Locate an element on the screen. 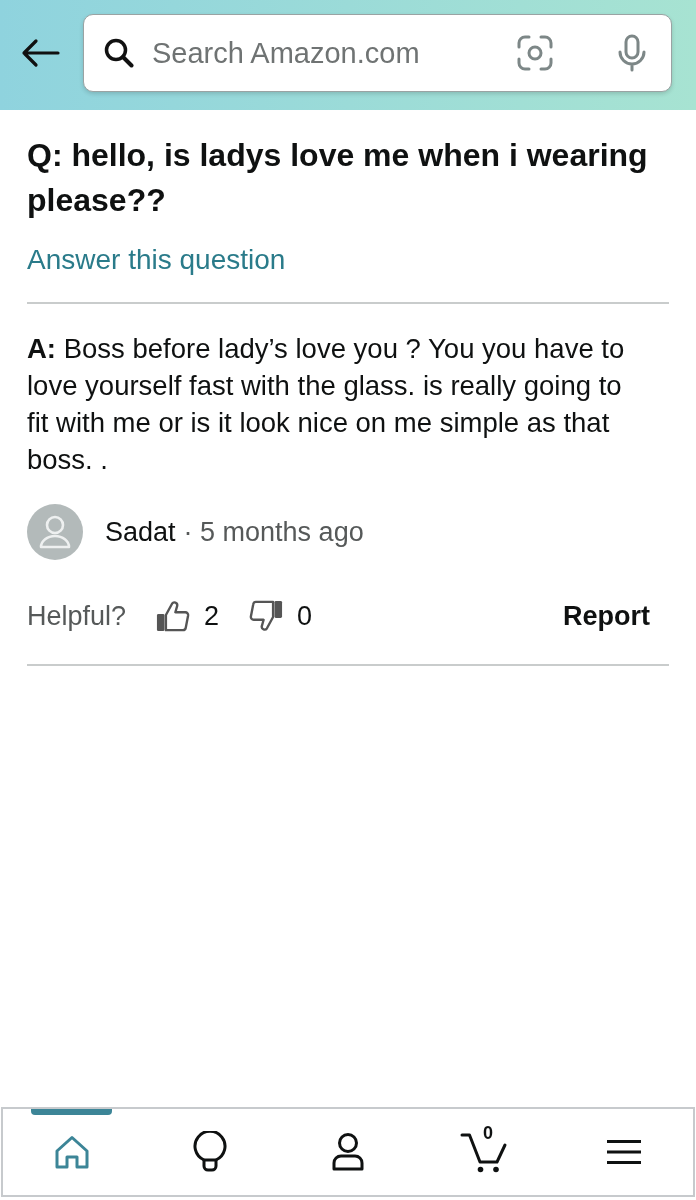 This screenshot has width=696, height=1200. answer-time: · 5 months ago is located at coordinates (273, 532).